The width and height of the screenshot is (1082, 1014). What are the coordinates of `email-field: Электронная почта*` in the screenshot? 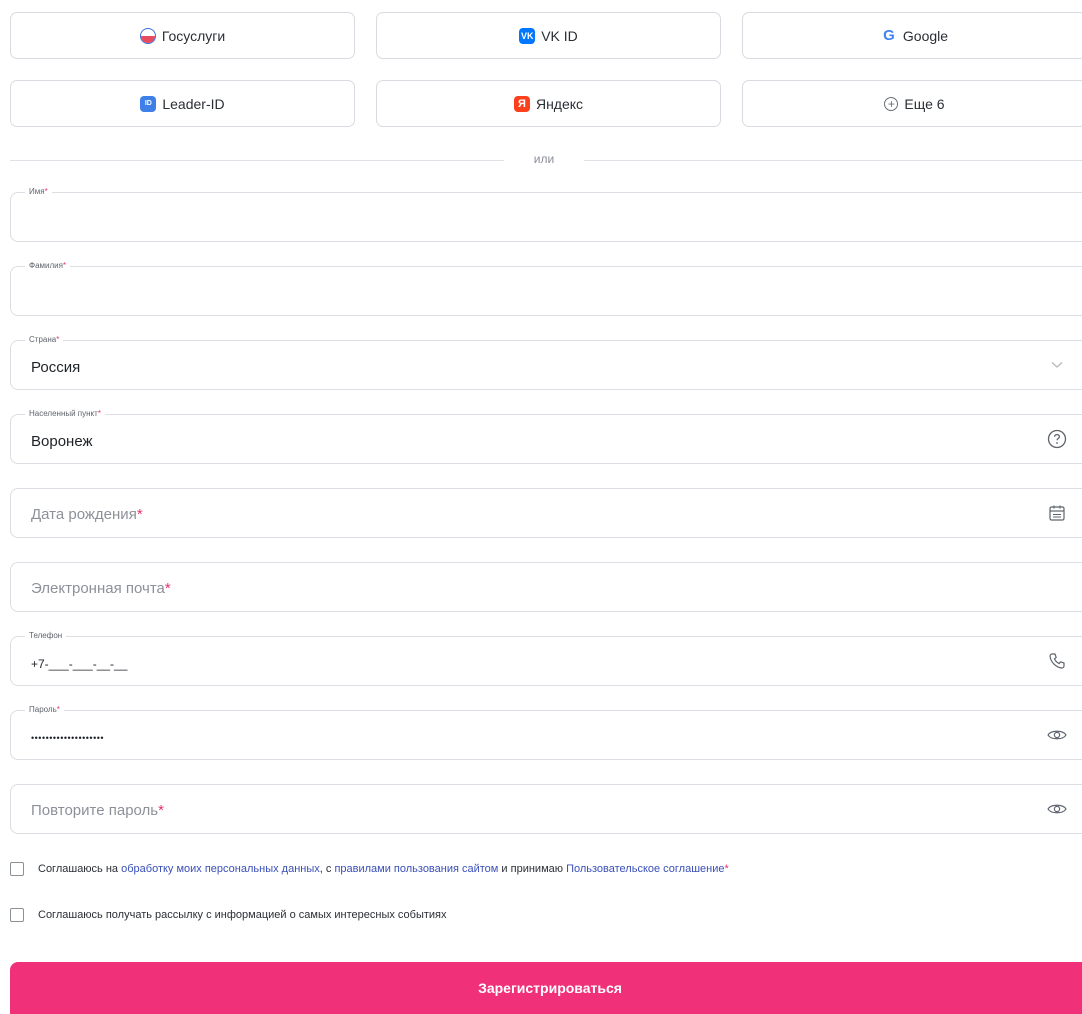 It's located at (546, 587).